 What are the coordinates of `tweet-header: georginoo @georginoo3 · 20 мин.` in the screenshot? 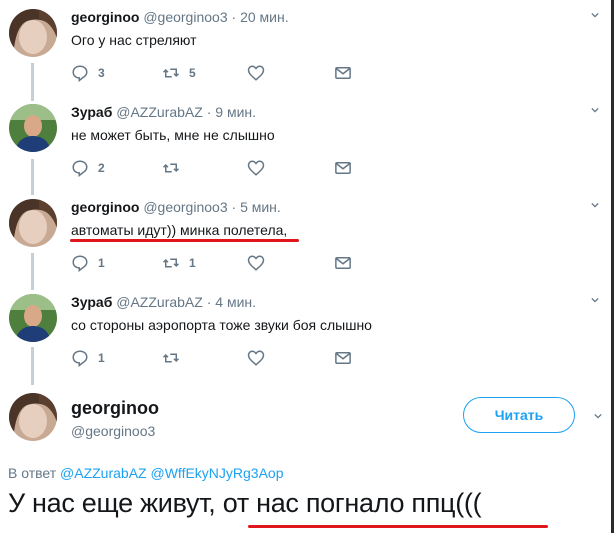 It's located at (180, 17).